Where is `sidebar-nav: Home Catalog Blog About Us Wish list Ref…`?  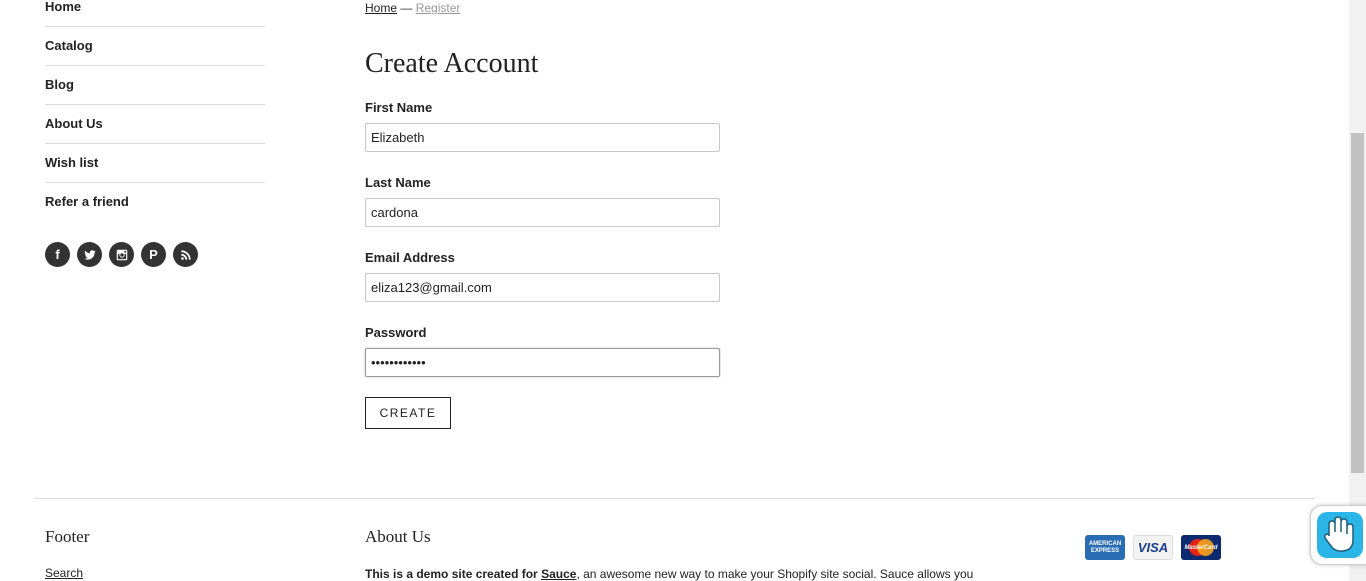 sidebar-nav: Home Catalog Blog About Us Wish list Ref… is located at coordinates (155, 110).